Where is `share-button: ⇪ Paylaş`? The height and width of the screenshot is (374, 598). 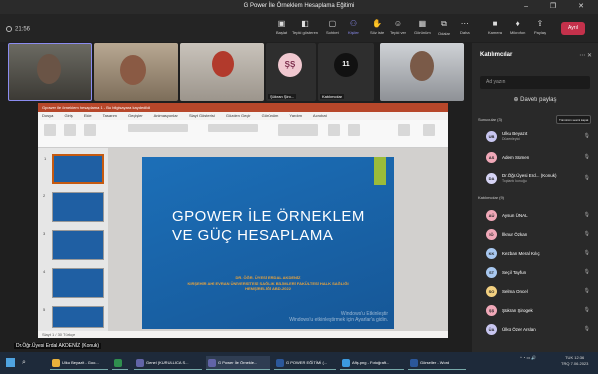
share-button: ⇪ Paylaş is located at coordinates (540, 27).